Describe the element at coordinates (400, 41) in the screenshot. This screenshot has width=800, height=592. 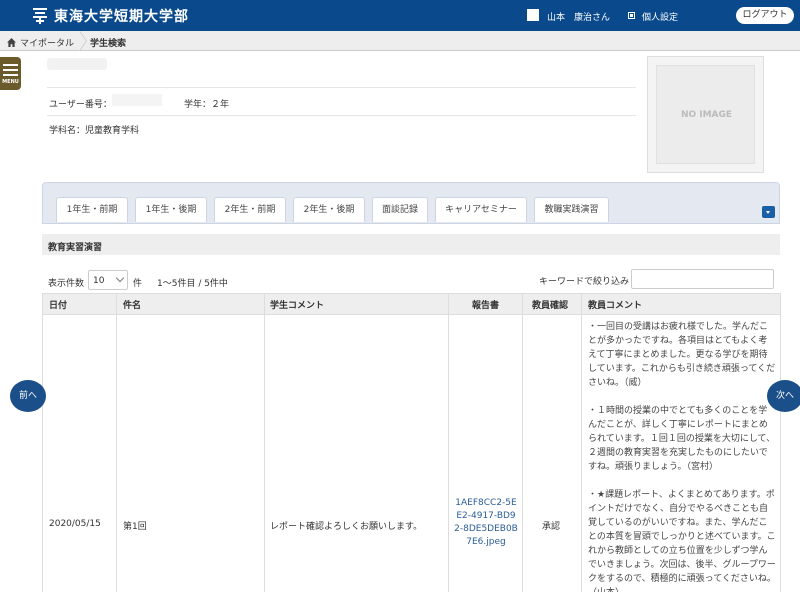
I see `breadcrumb: マイポータル 学生検索` at that location.